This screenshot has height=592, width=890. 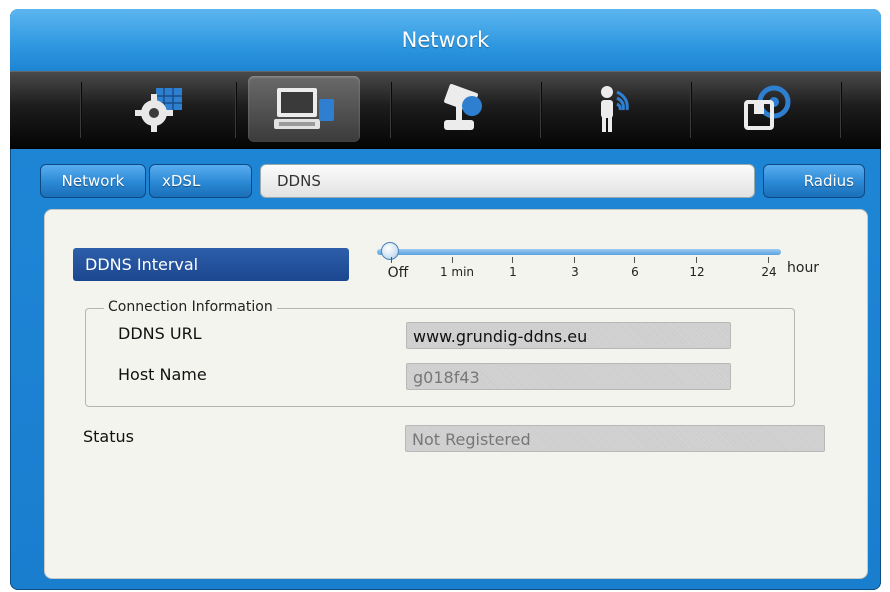 I want to click on window-title: Network, so click(x=445, y=40).